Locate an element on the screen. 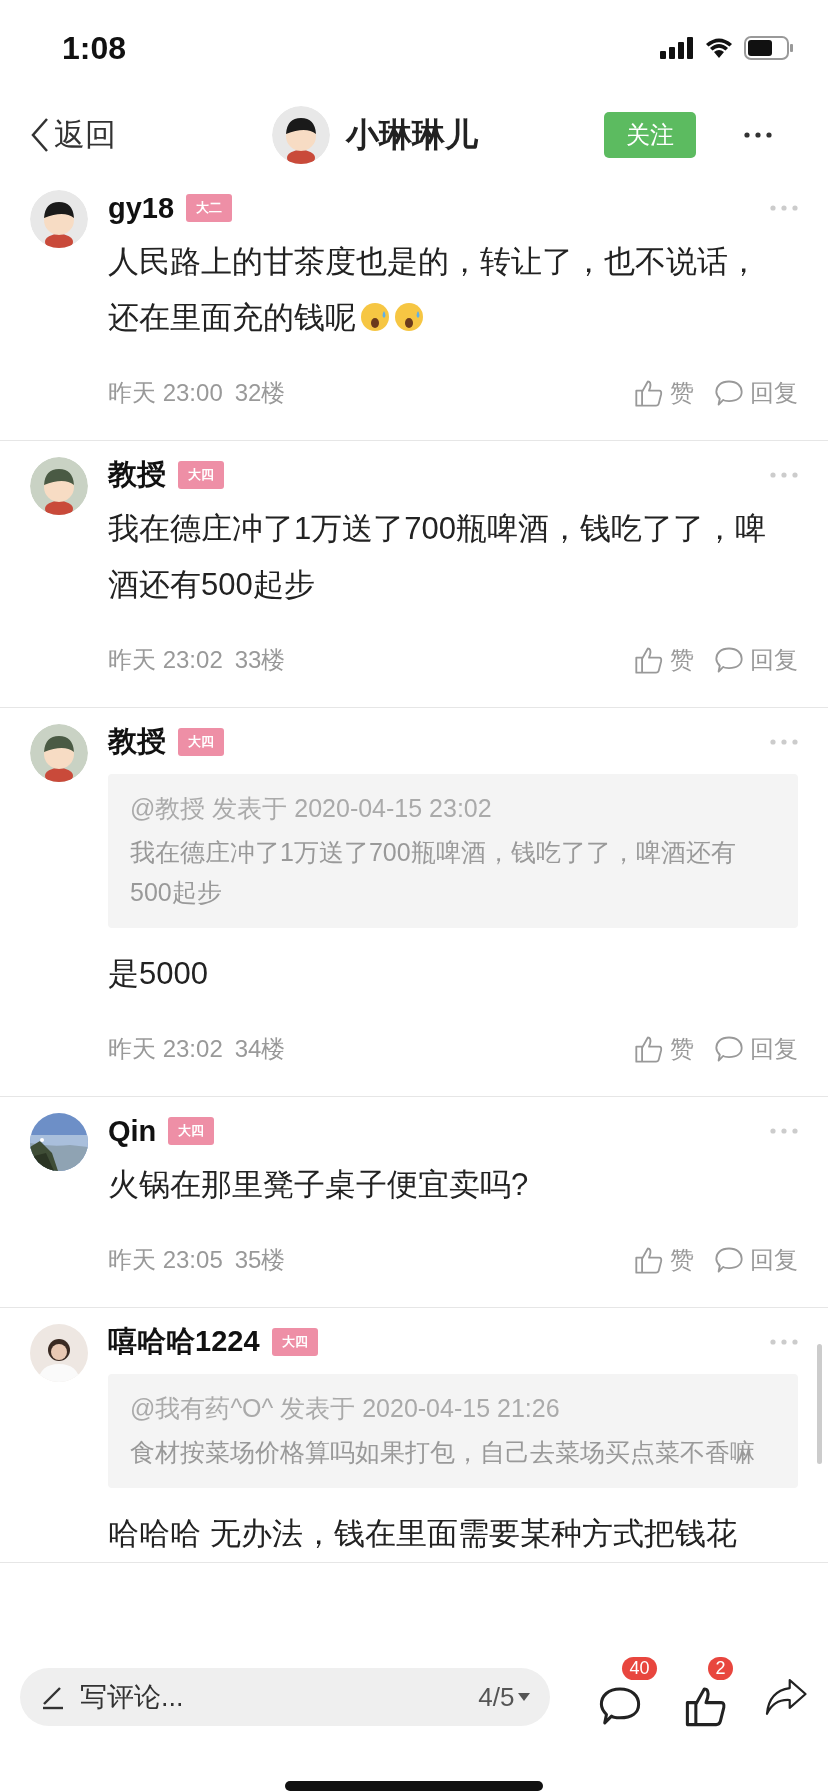 The image size is (828, 1792). status-time: 1:08 is located at coordinates (94, 48).